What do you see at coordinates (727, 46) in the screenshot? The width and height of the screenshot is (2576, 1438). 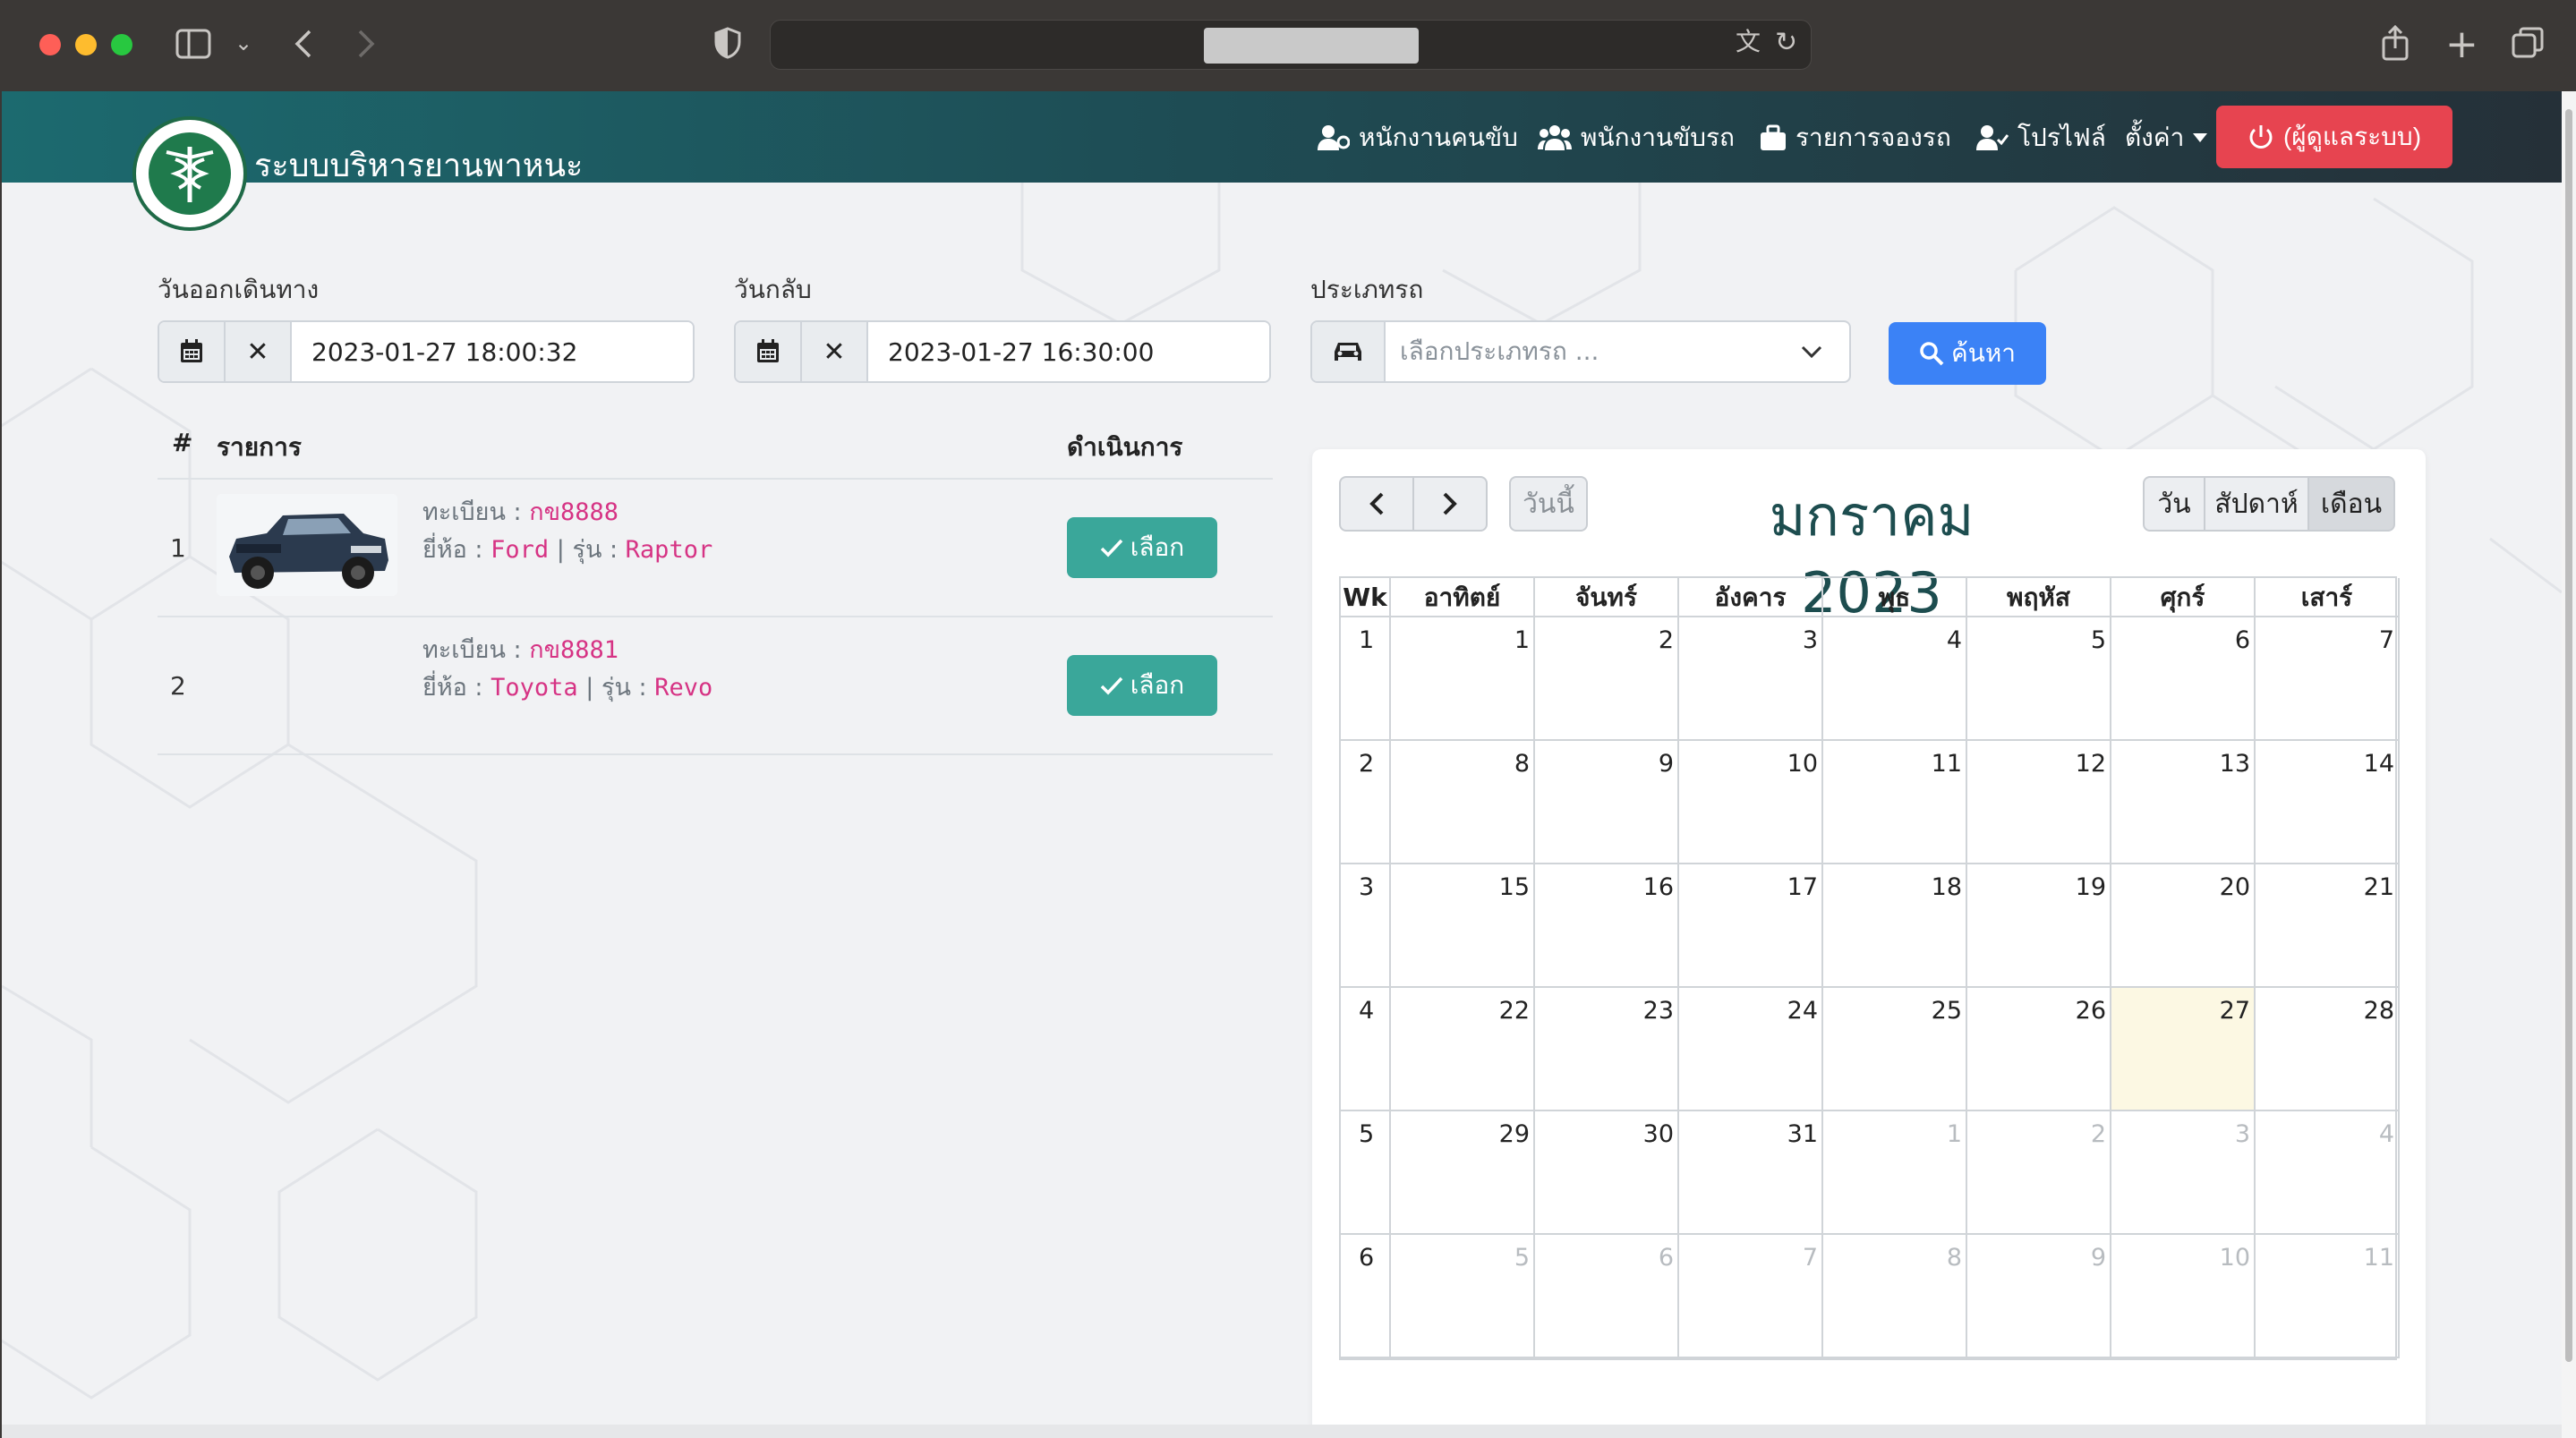 I see `shield-icon` at bounding box center [727, 46].